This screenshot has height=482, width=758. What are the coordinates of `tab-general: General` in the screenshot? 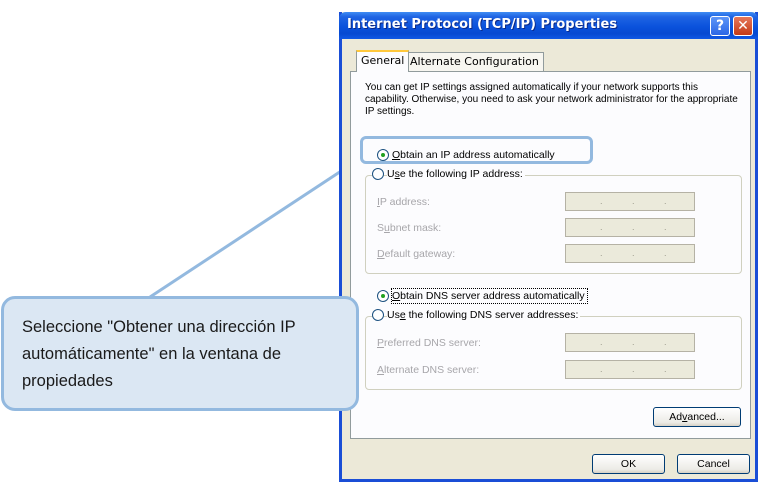 It's located at (383, 61).